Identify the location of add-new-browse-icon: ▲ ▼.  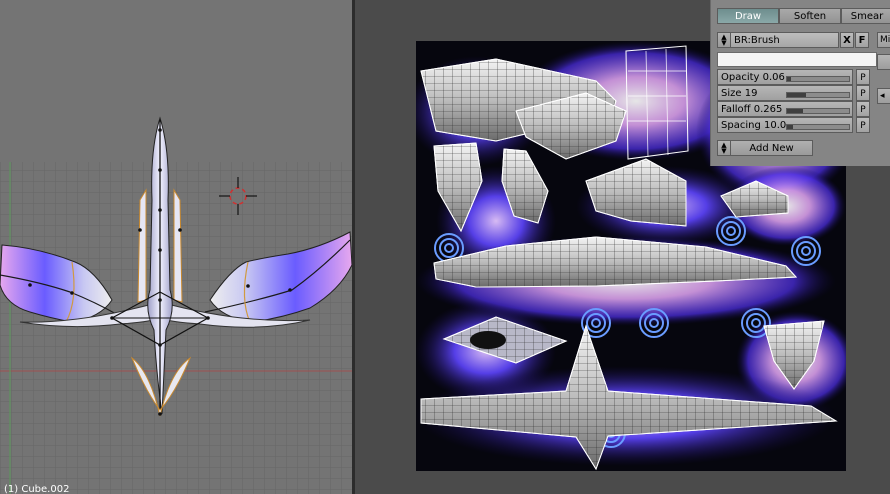
(724, 148).